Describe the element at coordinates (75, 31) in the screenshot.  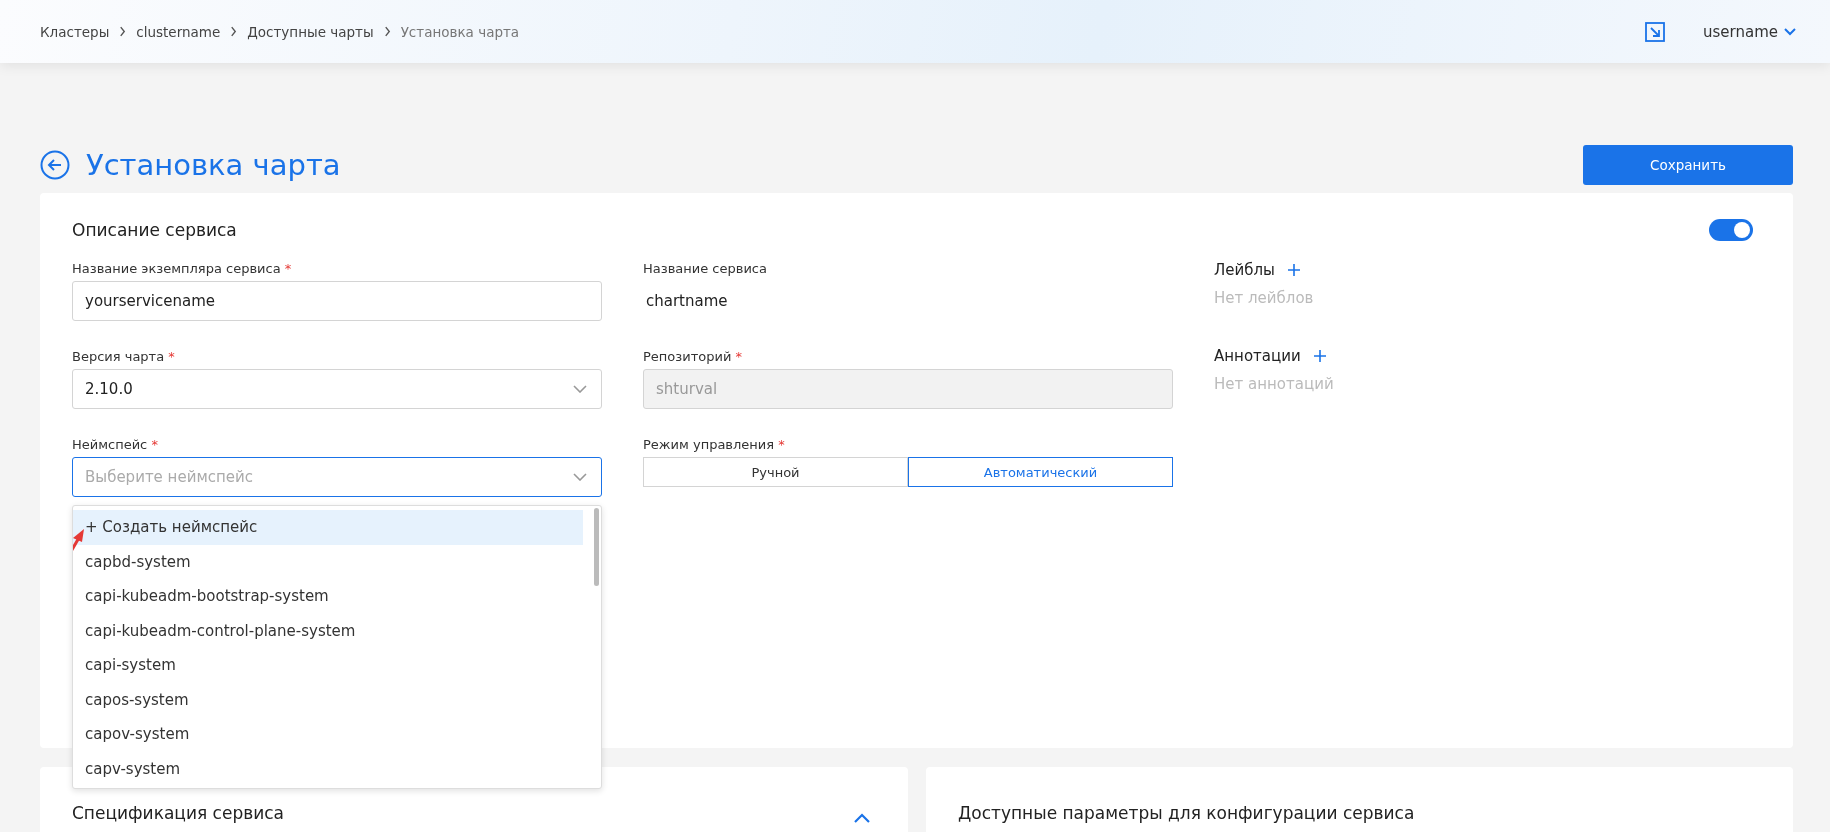
I see `breadcrumb-link: Кластеры` at that location.